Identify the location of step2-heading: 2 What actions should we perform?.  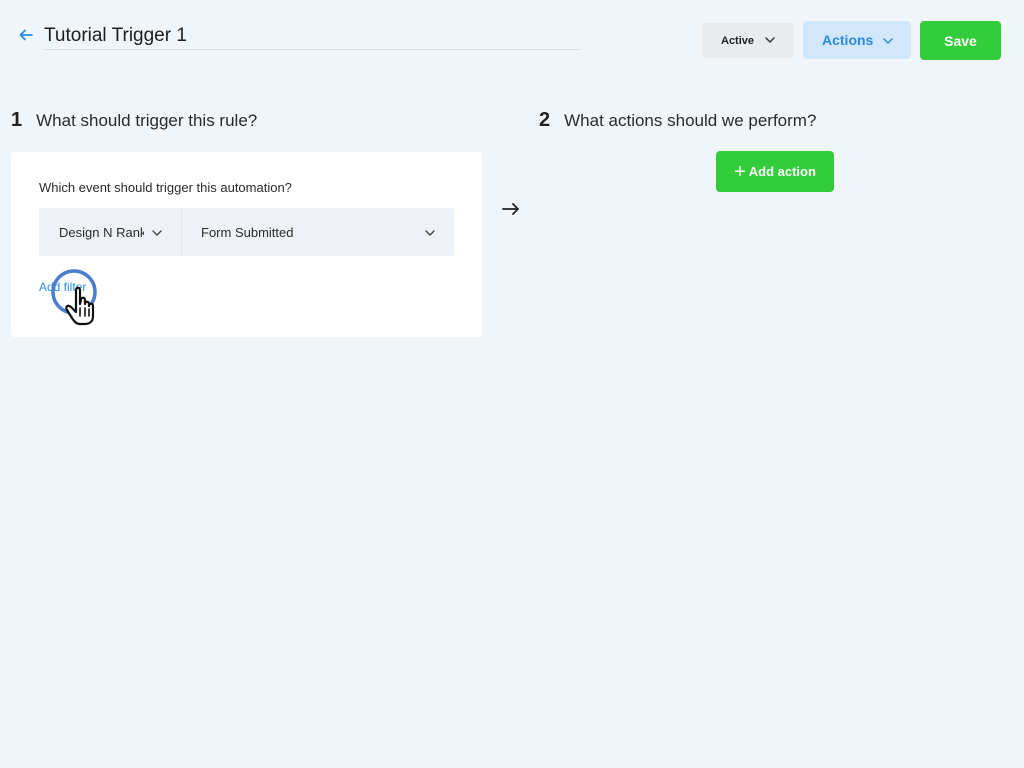
(677, 120).